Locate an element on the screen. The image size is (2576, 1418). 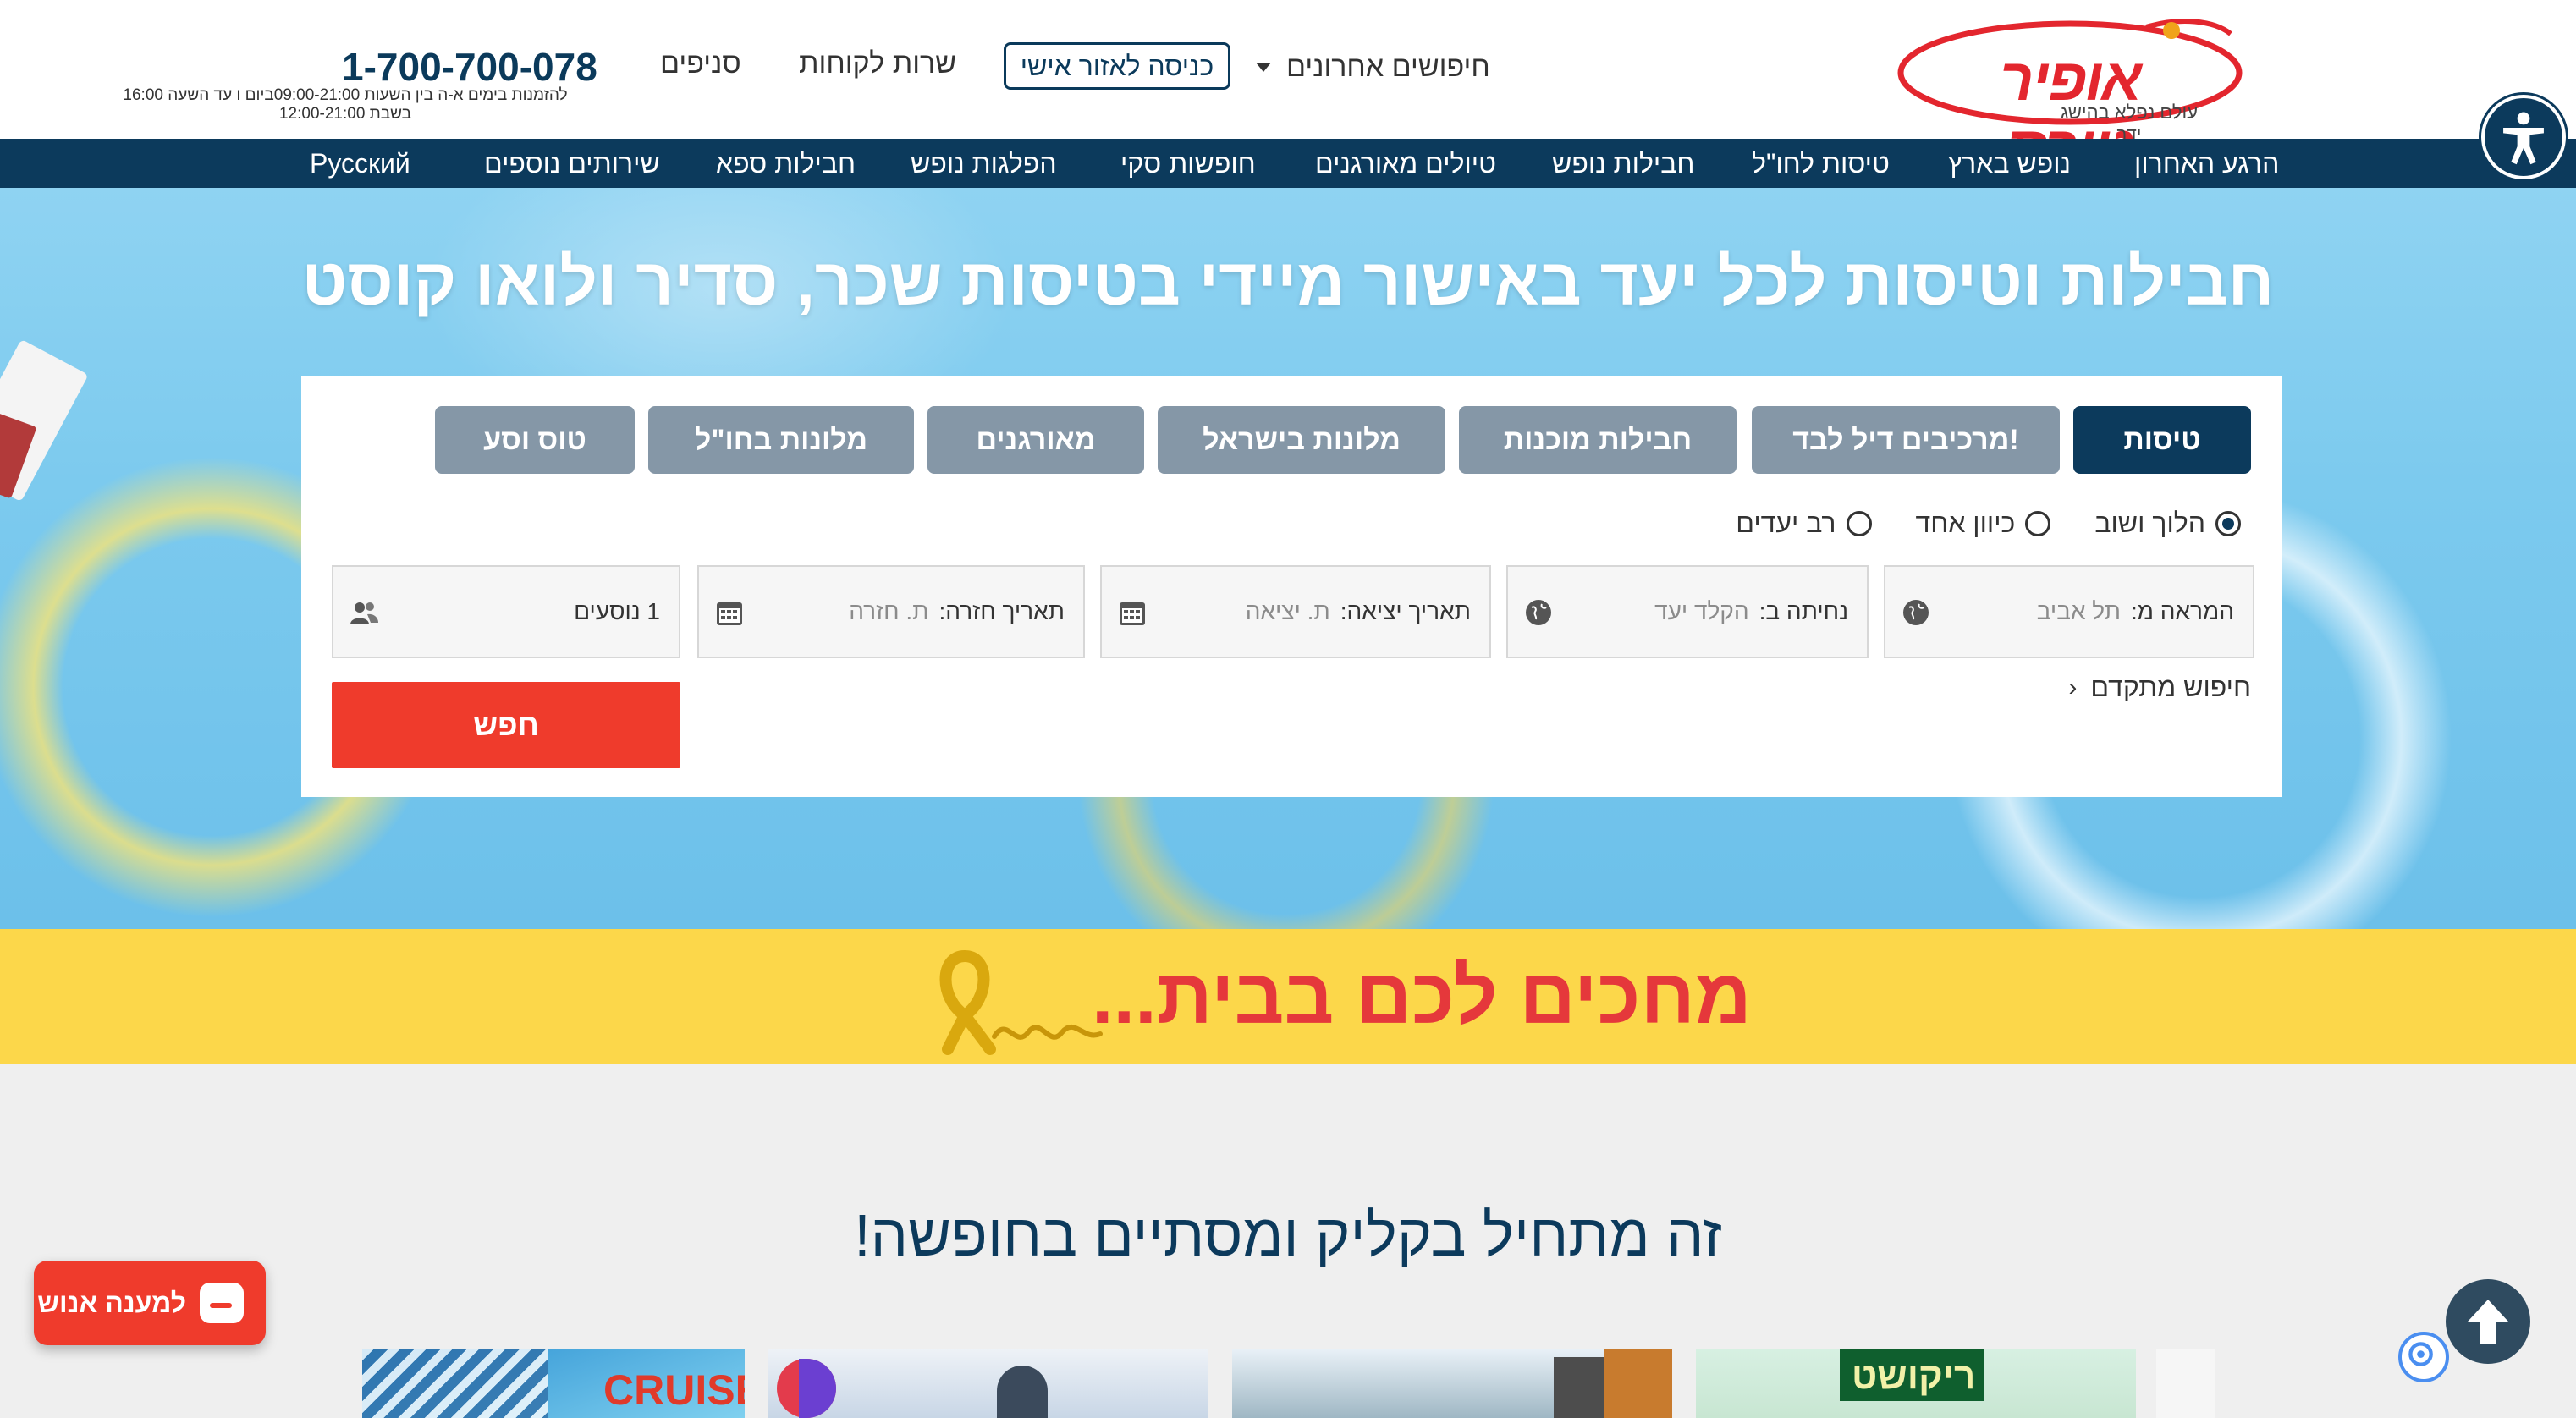
return-placeholder: ת. חזרה is located at coordinates (889, 611).